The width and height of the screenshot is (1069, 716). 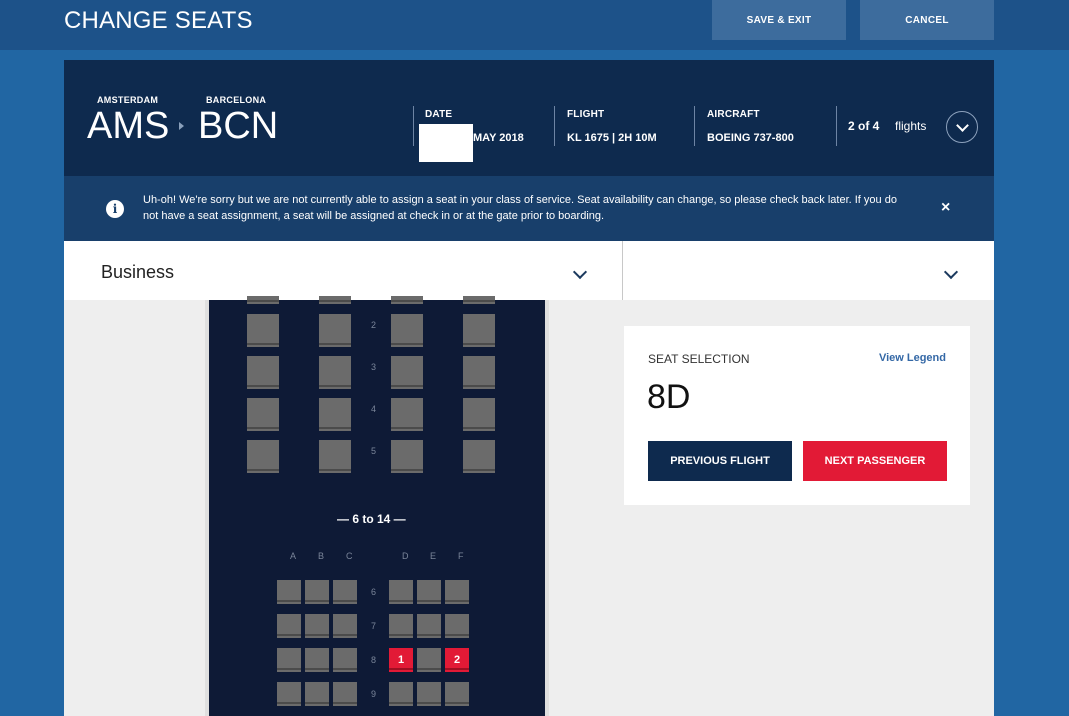 I want to click on destination-code: BCN, so click(x=238, y=126).